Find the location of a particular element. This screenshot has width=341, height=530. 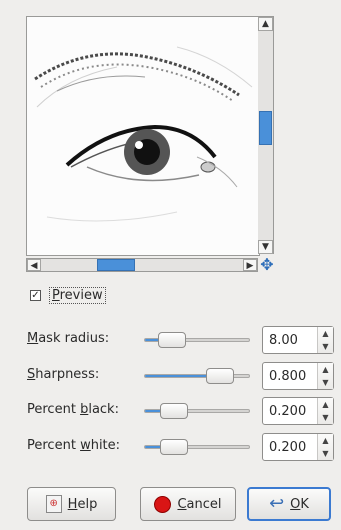

sharpness-row: Sharpness: 0.800 ▲ ▼ is located at coordinates (181, 377).